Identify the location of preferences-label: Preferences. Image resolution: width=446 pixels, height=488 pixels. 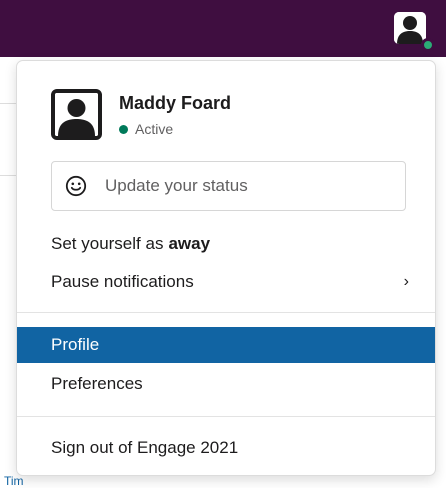
(97, 383).